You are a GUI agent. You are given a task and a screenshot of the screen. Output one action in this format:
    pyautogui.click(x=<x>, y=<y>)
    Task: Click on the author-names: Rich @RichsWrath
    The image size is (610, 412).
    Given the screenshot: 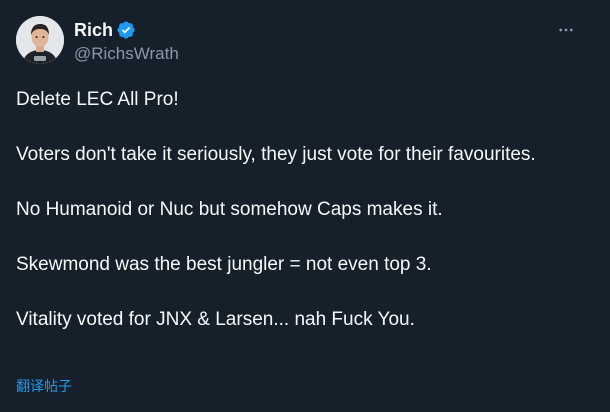 What is the action you would take?
    pyautogui.click(x=126, y=41)
    